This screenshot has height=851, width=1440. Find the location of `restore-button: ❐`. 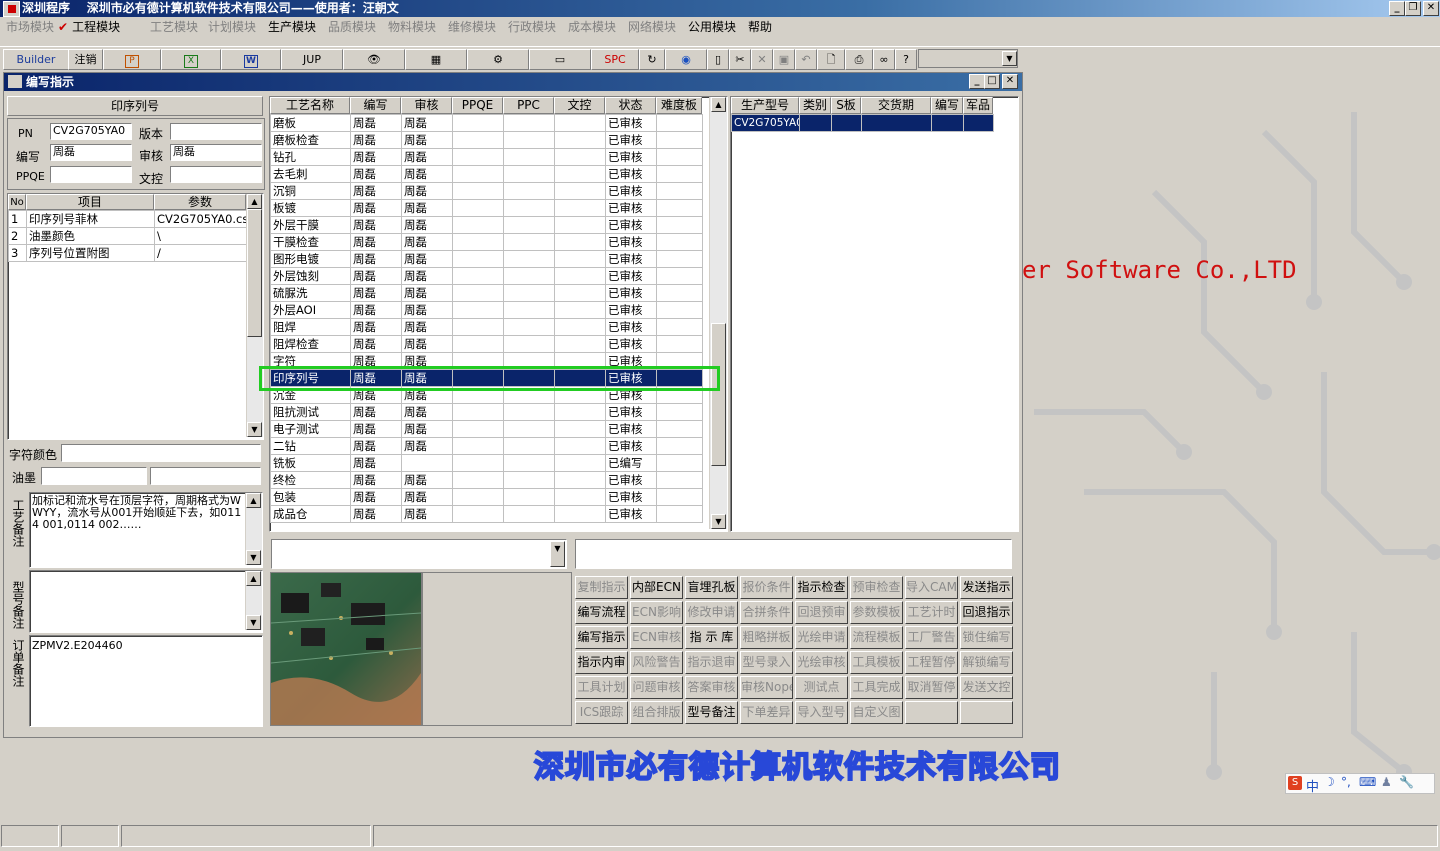

restore-button: ❐ is located at coordinates (1413, 8).